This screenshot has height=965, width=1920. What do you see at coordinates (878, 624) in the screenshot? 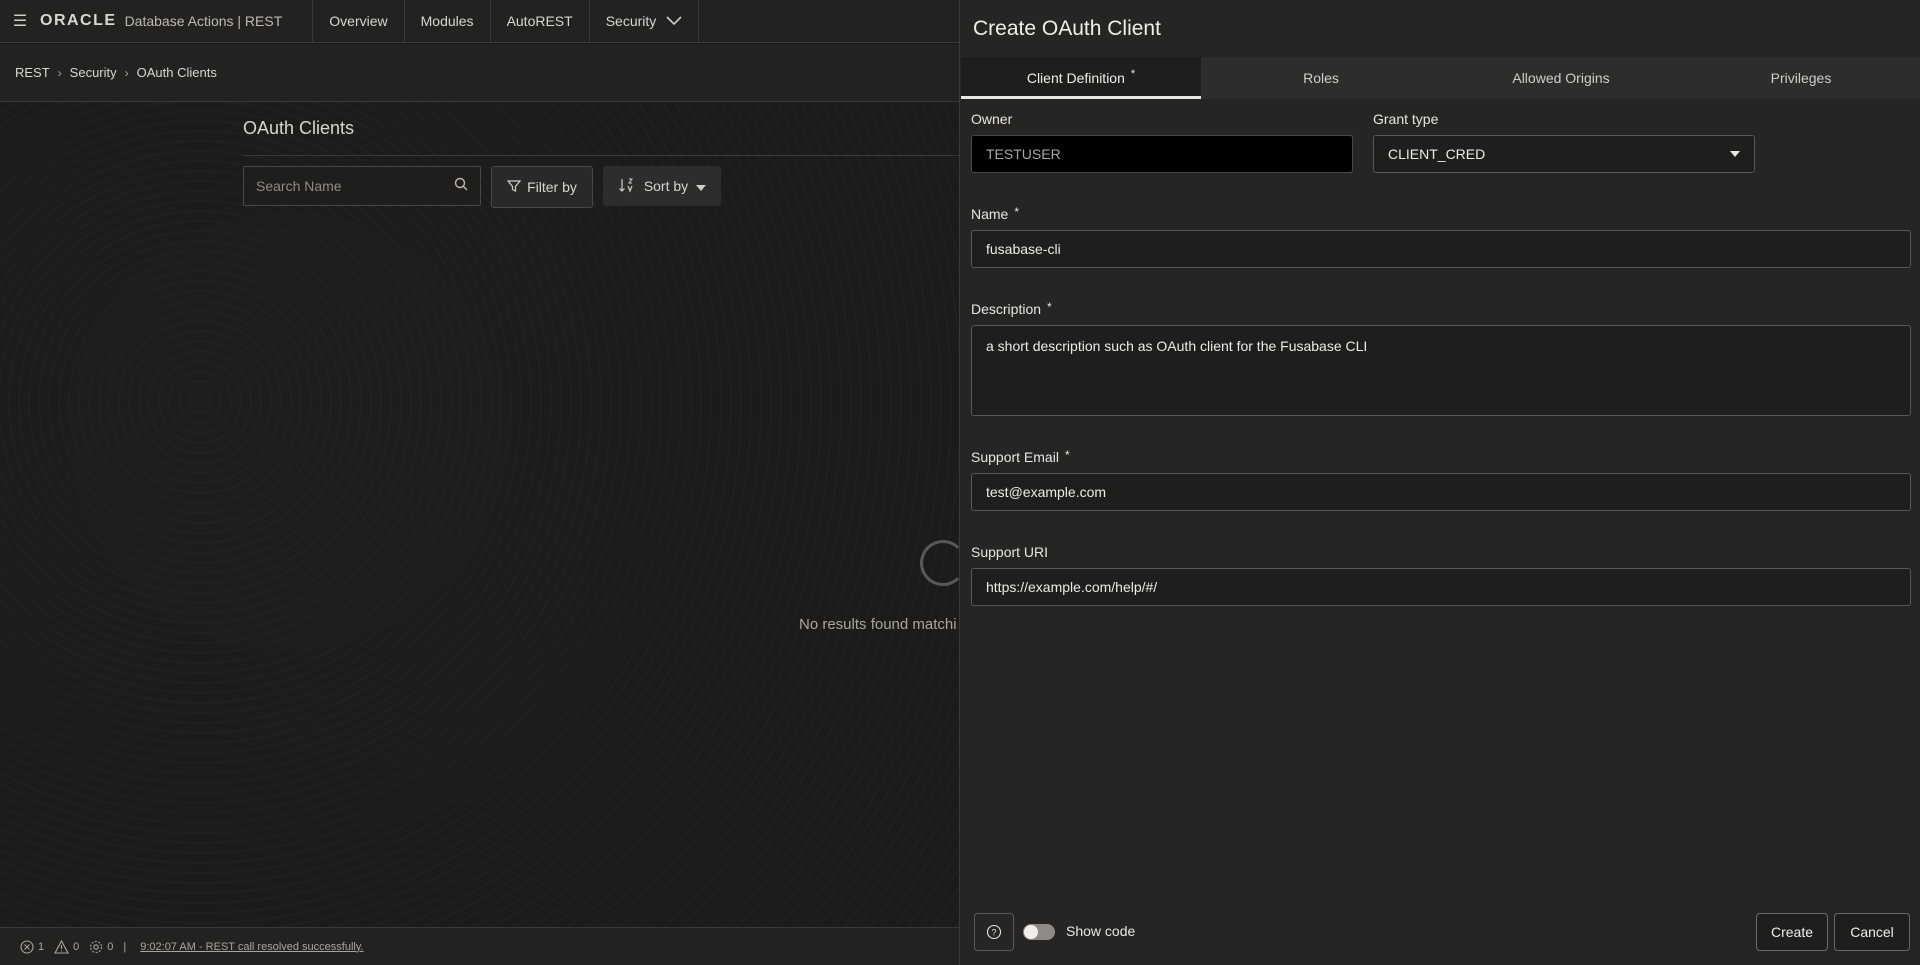
I see `empty-state-text: No results found matchi` at bounding box center [878, 624].